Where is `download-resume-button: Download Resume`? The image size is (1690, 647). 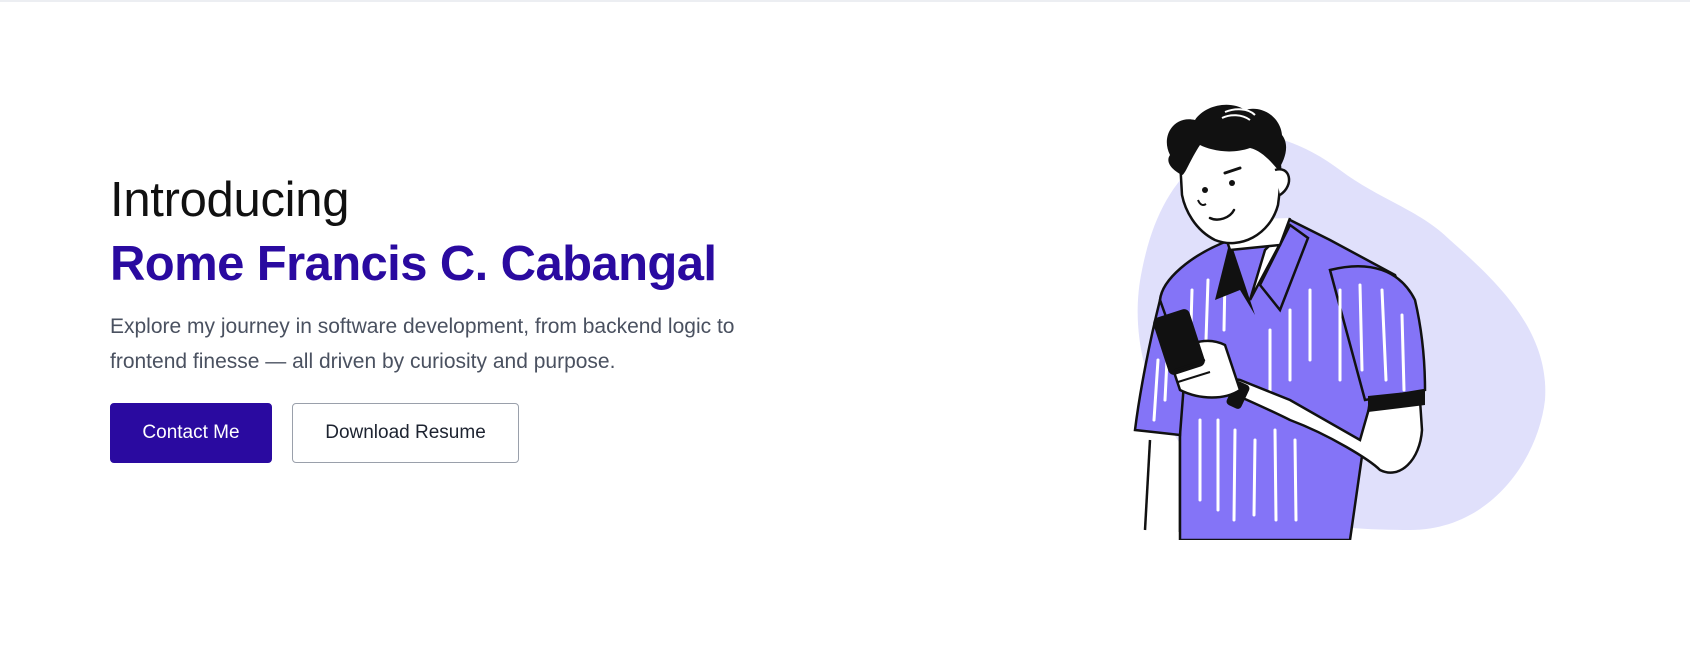 download-resume-button: Download Resume is located at coordinates (405, 433).